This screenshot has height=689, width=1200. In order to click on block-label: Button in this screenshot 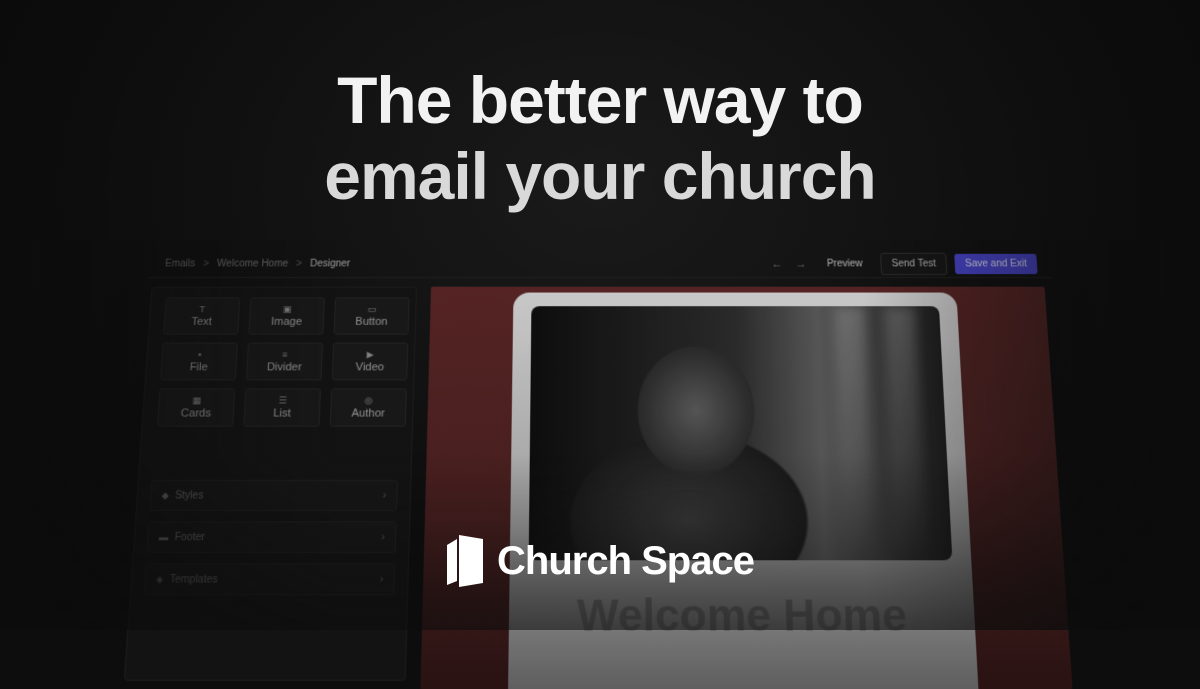, I will do `click(371, 322)`.